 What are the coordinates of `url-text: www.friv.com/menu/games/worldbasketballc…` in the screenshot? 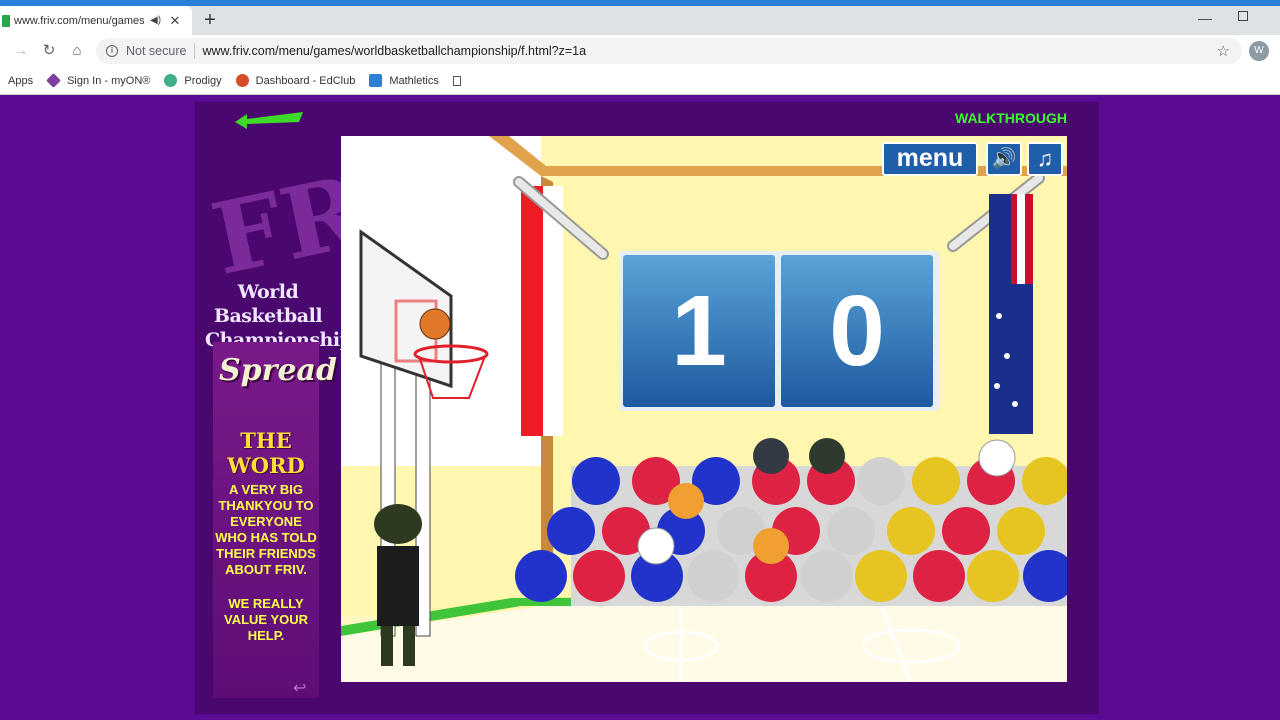 It's located at (394, 51).